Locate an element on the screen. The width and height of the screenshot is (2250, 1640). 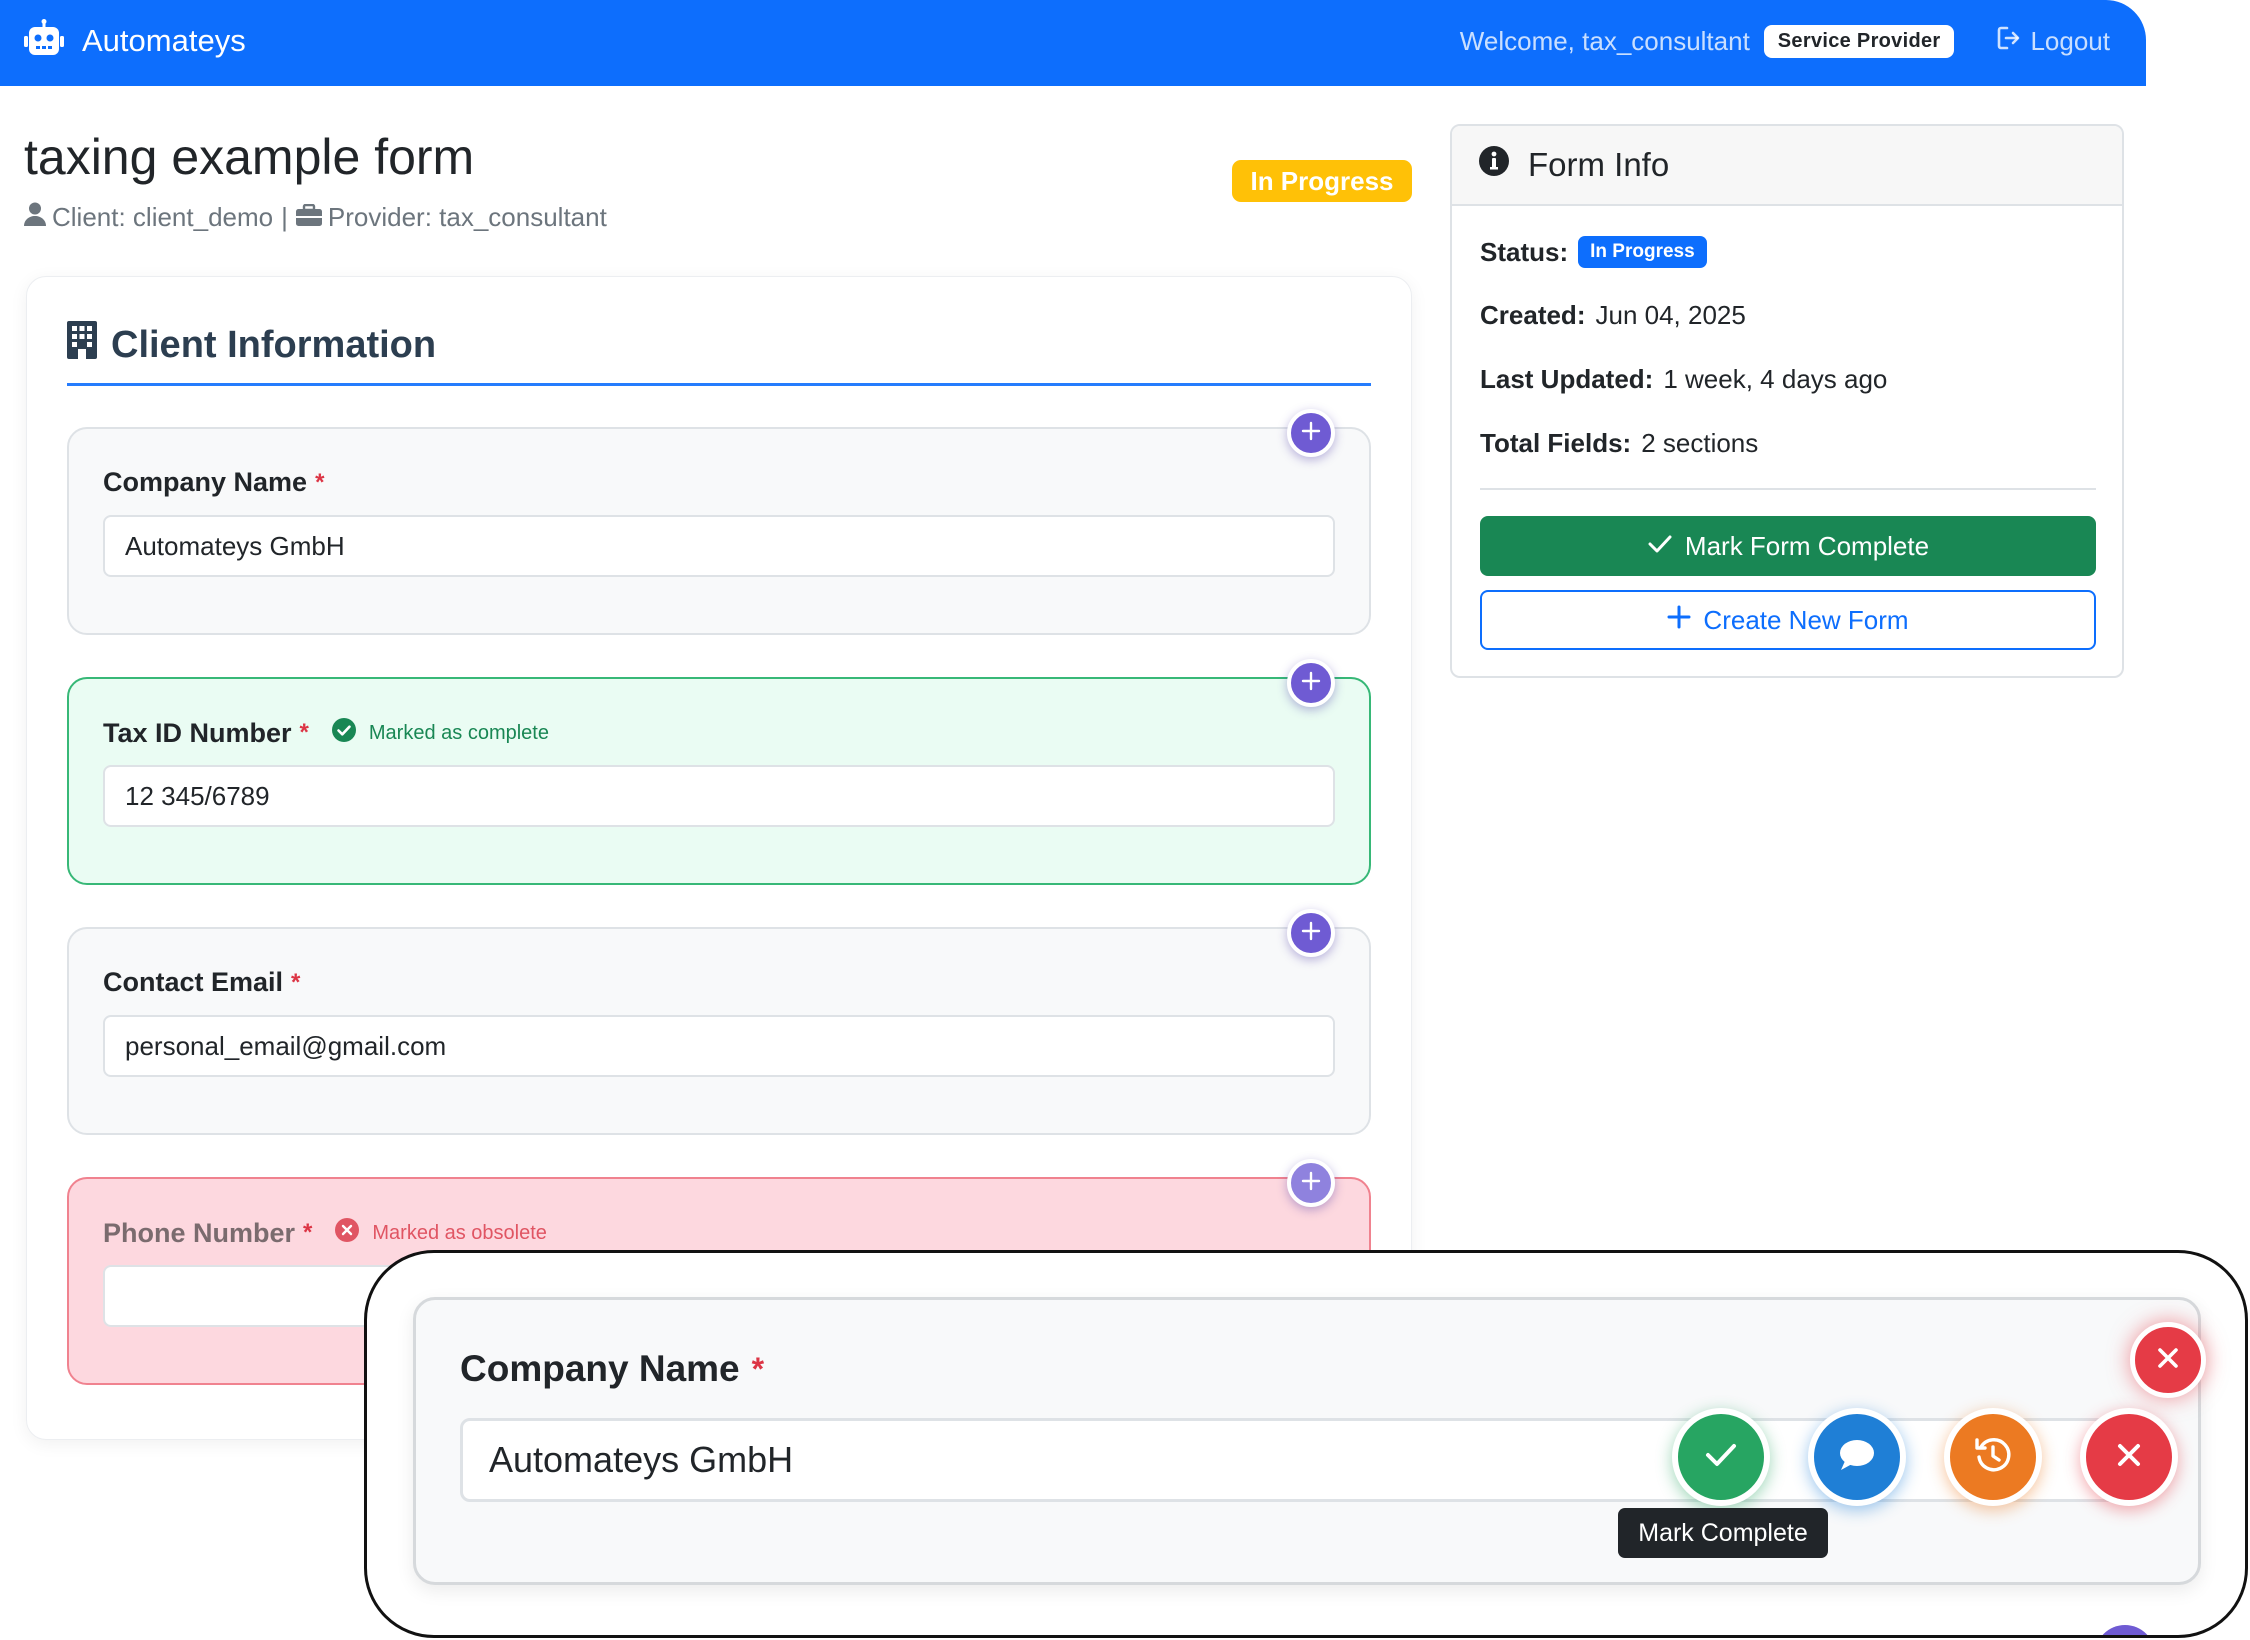
fields-row: Total Fields: 2 sections is located at coordinates (1619, 443).